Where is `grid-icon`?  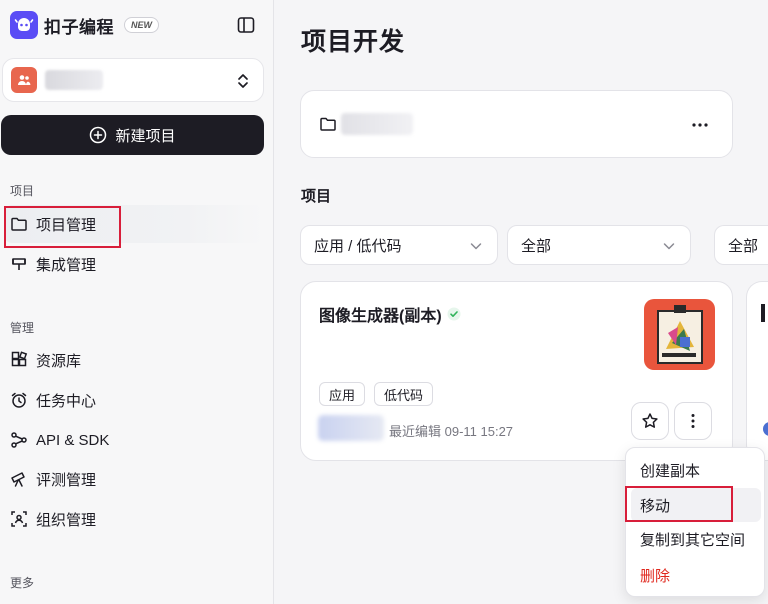 grid-icon is located at coordinates (19, 359).